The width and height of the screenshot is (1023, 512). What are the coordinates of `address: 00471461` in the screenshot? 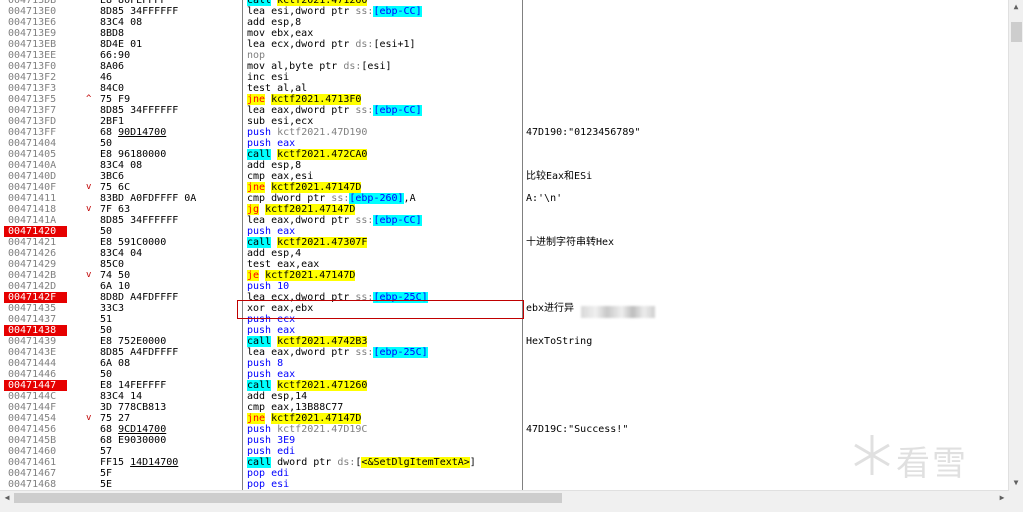 It's located at (38, 462).